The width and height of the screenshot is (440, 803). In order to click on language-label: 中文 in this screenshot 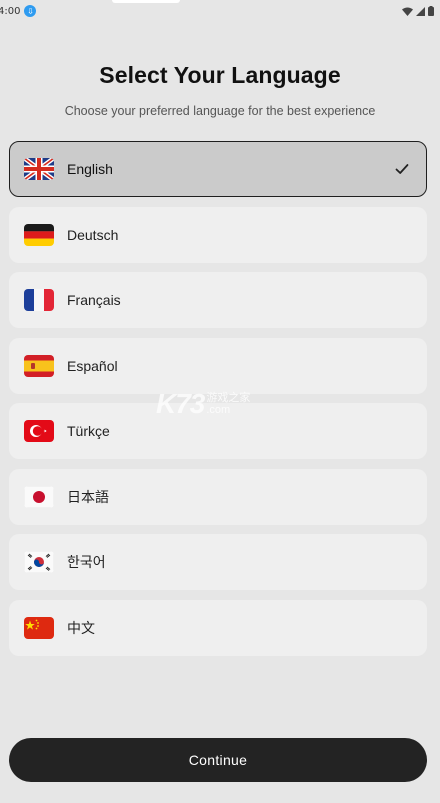, I will do `click(81, 627)`.